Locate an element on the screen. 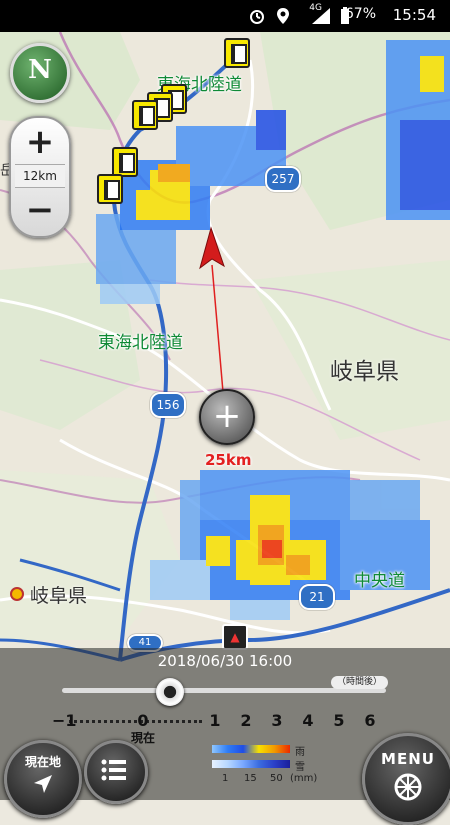 The image size is (450, 825). camera-poi-icon: ▲ is located at coordinates (235, 637).